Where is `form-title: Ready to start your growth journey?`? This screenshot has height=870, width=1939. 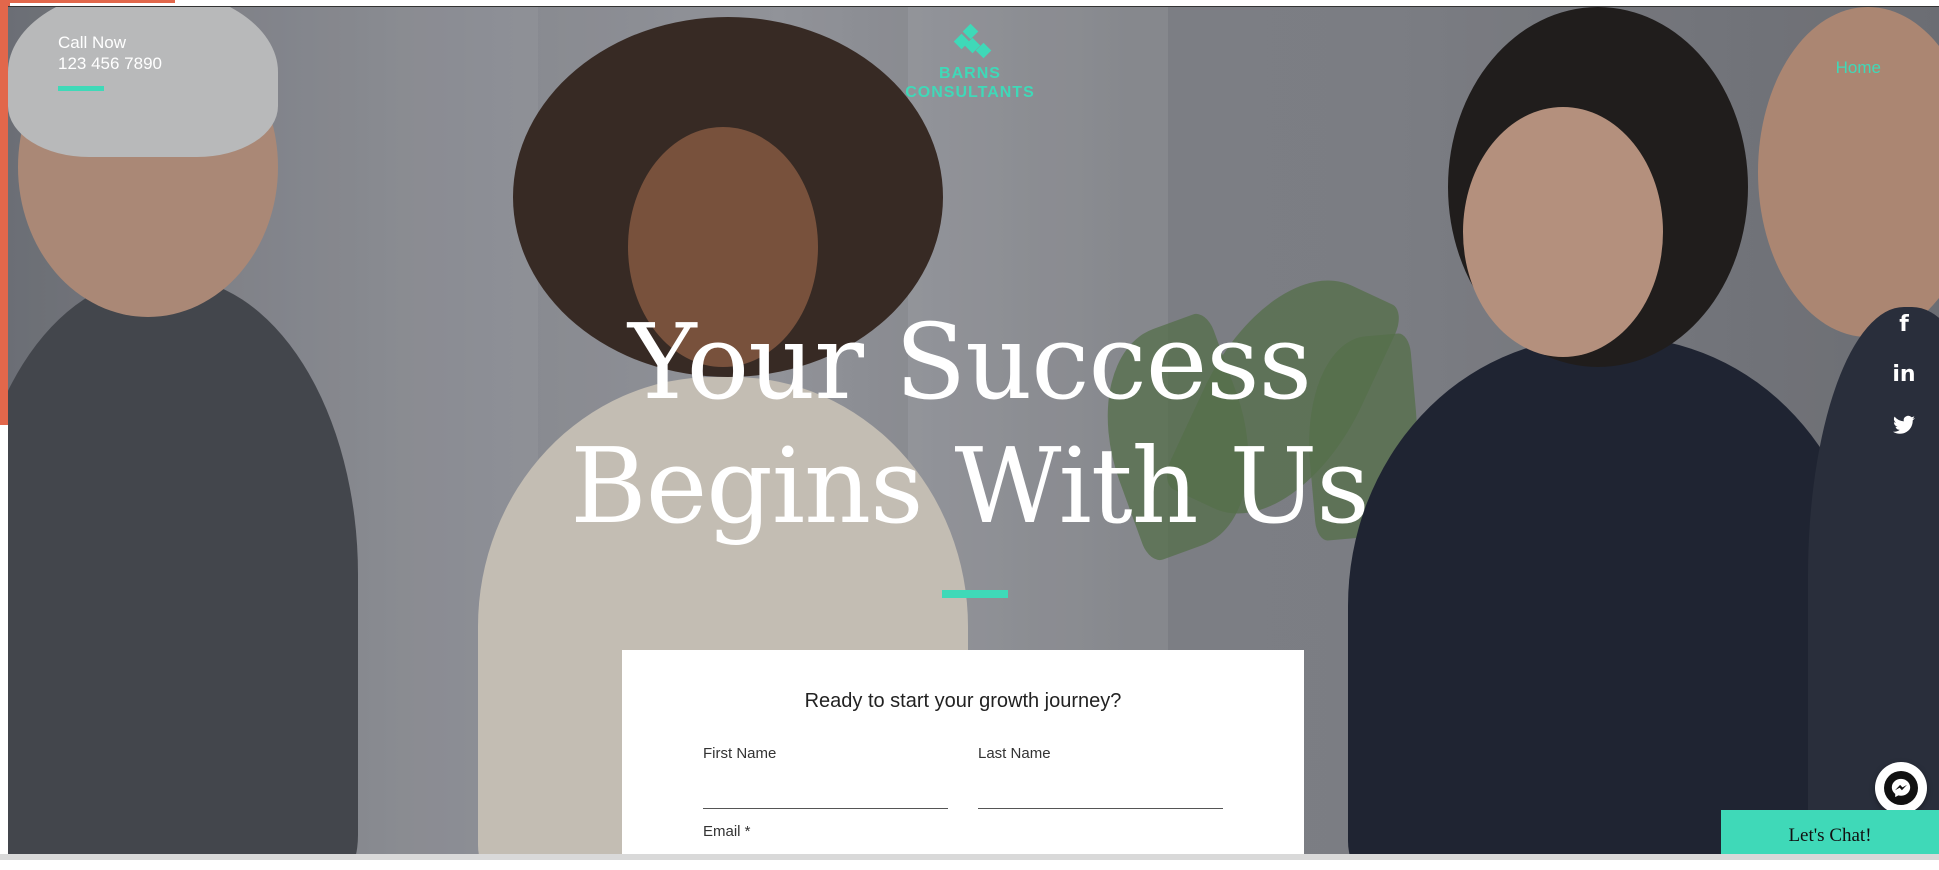 form-title: Ready to start your growth journey? is located at coordinates (963, 701).